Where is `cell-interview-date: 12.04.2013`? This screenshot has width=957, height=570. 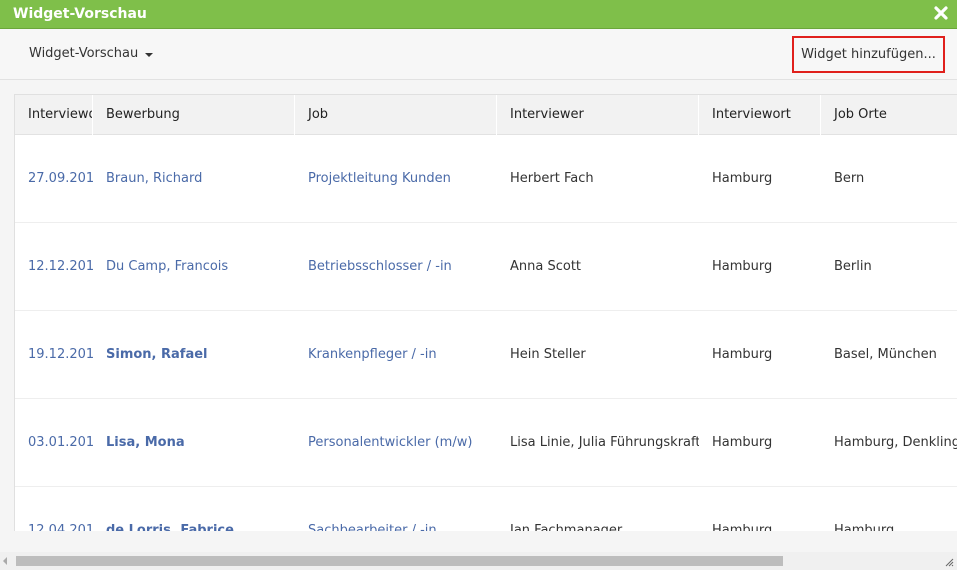
cell-interview-date: 12.04.2013 is located at coordinates (54, 509).